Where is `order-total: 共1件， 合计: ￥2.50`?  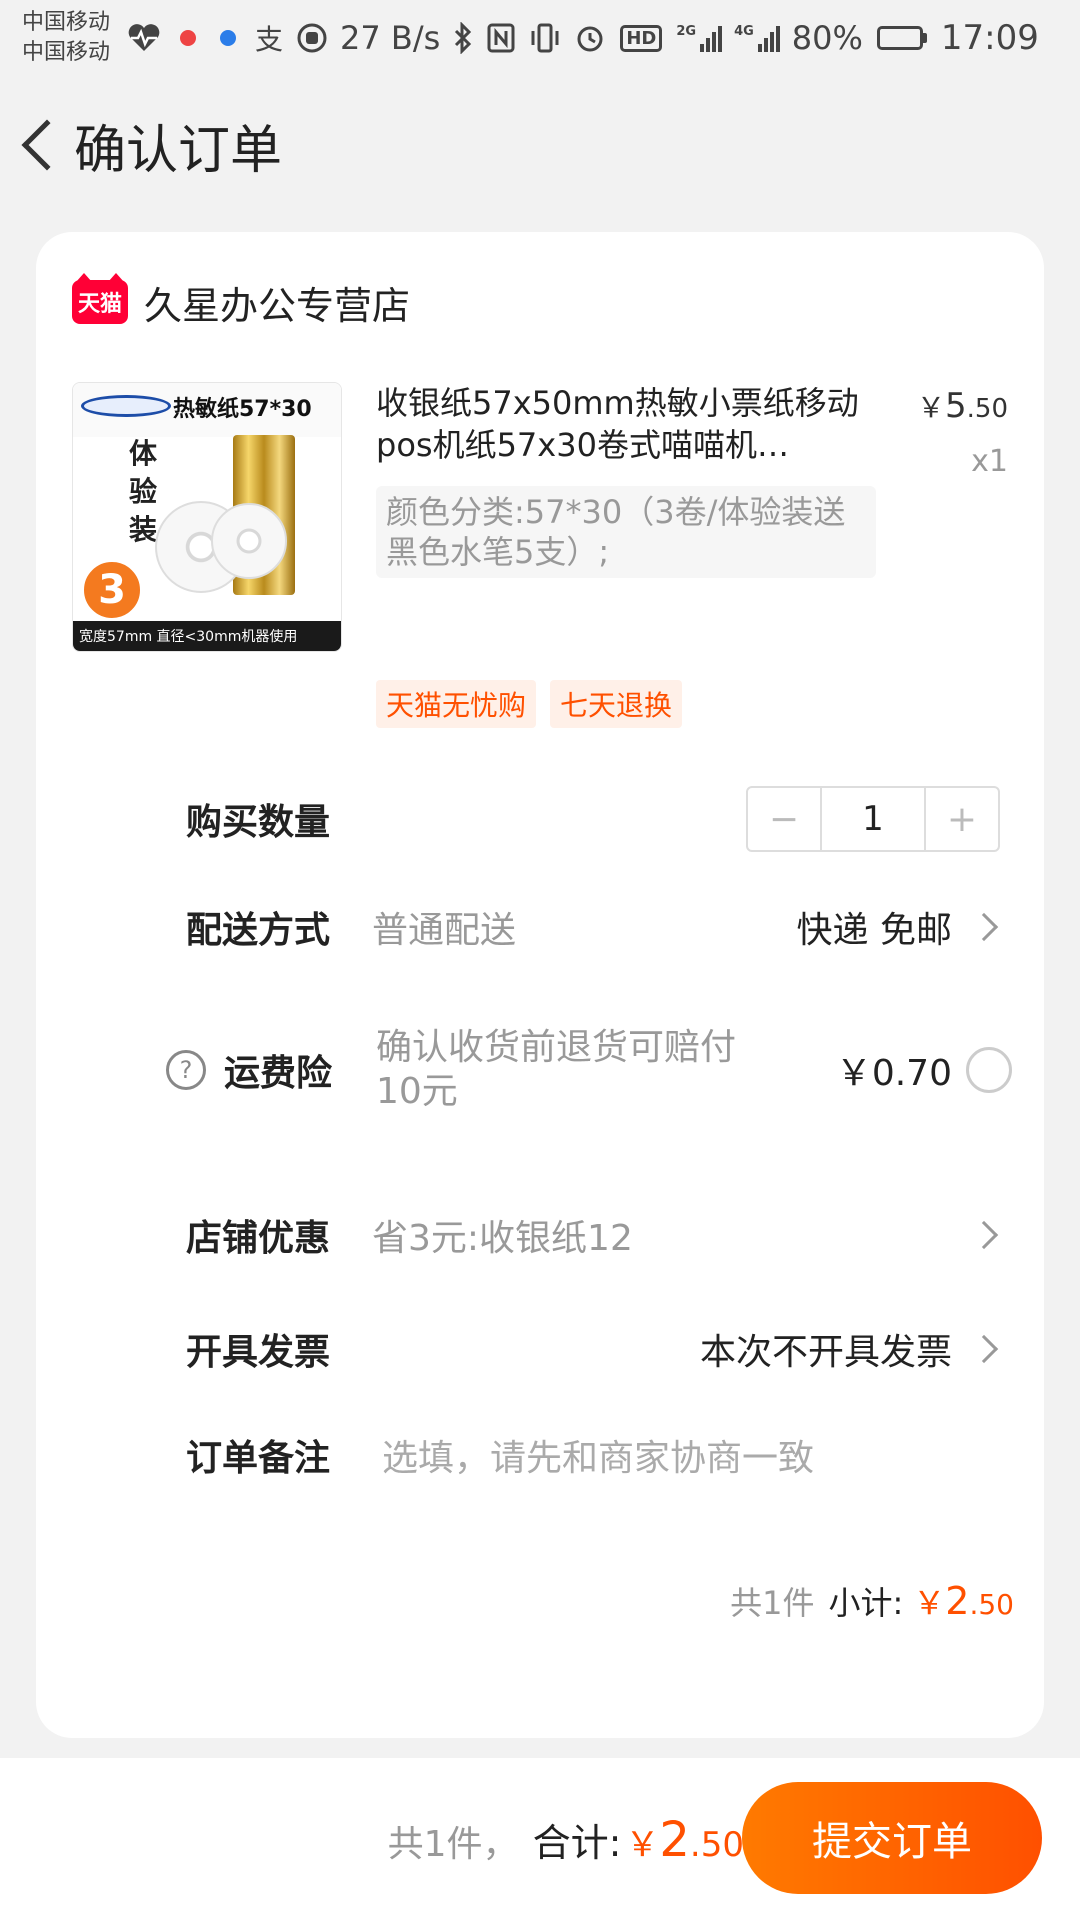 order-total: 共1件， 合计: ￥2.50 is located at coordinates (566, 1840).